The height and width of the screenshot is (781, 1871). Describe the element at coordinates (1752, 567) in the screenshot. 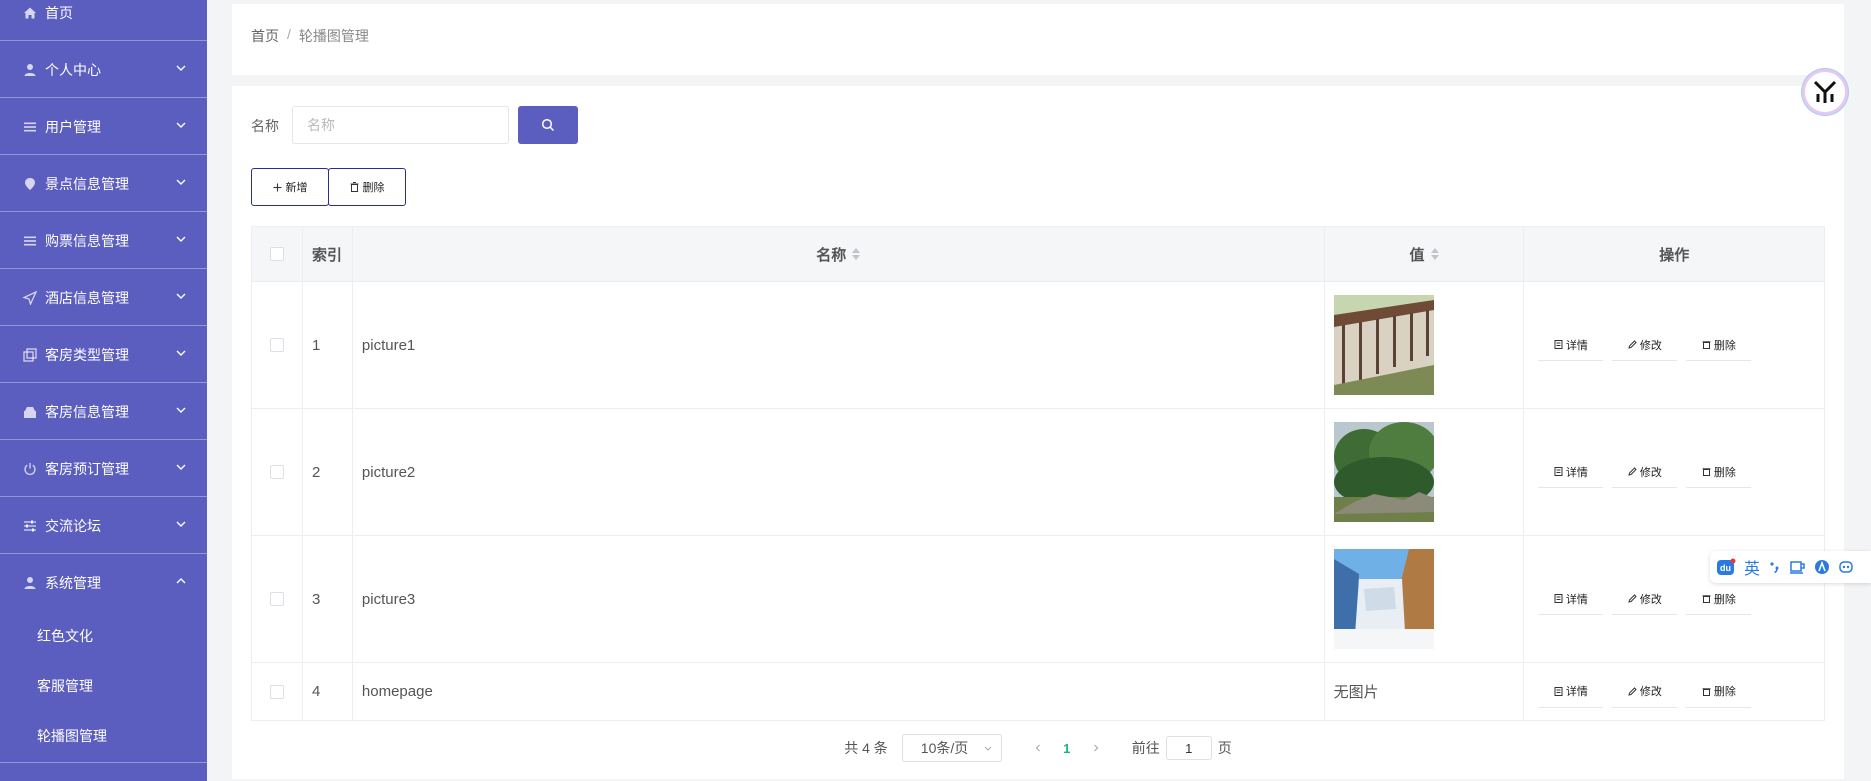

I see `ime-language-toggle: 英` at that location.